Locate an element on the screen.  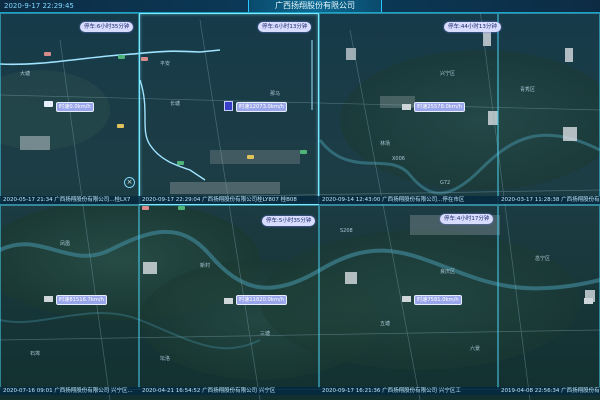
tile-caption-6: 2020-04-21 16:54:52 广西扬翔股份有限公司 兴宁区 is located at coordinates (229, 391).